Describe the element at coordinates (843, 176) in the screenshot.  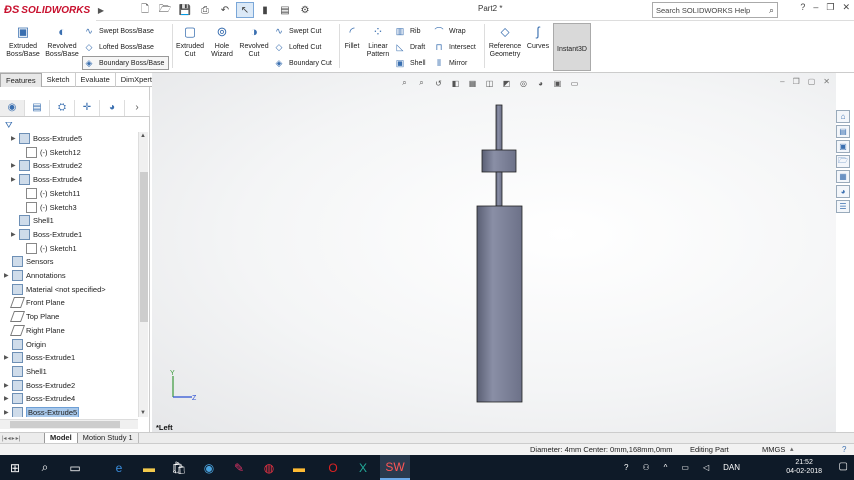
I see `view-palette-icon: ▦` at that location.